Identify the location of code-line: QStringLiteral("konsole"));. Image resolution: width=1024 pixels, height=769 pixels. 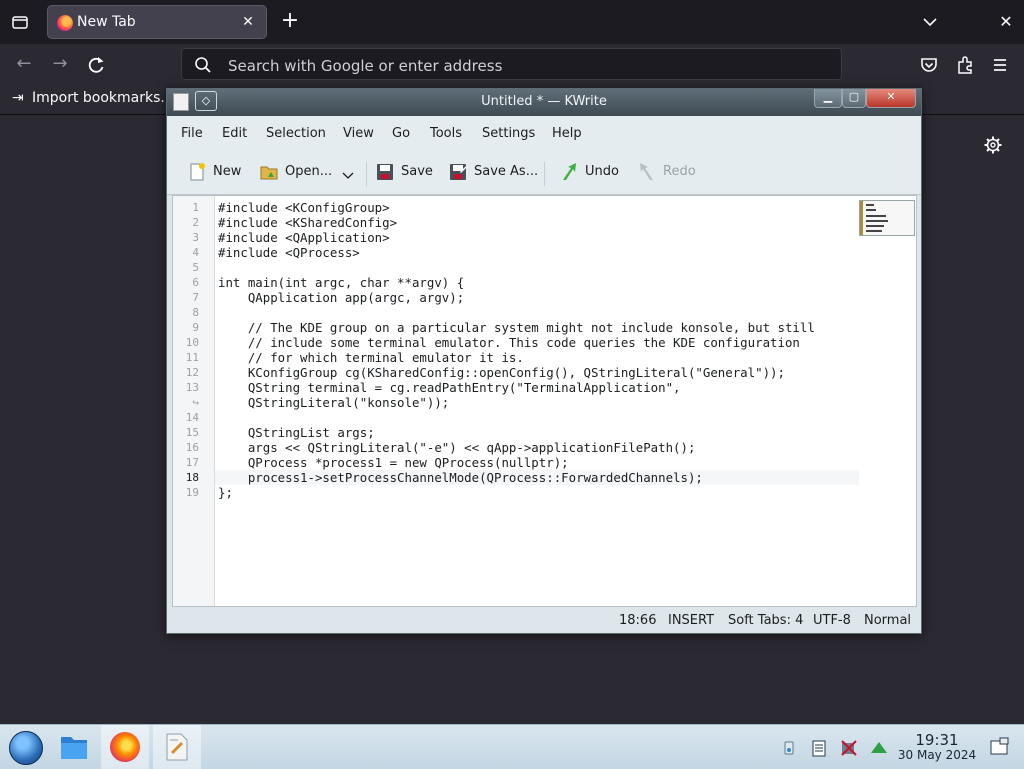
(538, 402).